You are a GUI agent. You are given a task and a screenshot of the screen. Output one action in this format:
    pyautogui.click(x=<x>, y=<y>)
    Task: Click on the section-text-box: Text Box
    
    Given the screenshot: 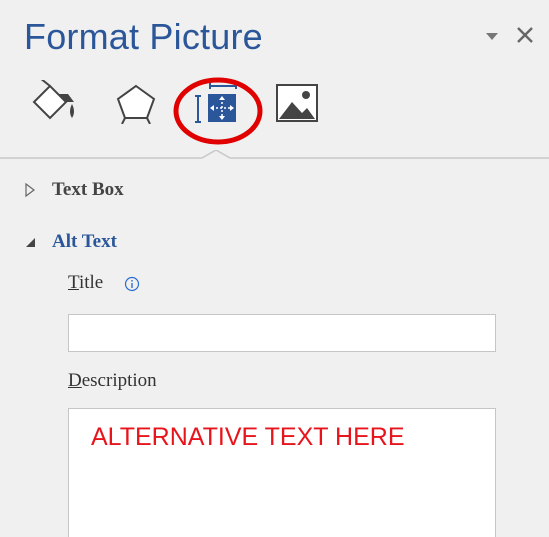 What is the action you would take?
    pyautogui.click(x=73, y=190)
    